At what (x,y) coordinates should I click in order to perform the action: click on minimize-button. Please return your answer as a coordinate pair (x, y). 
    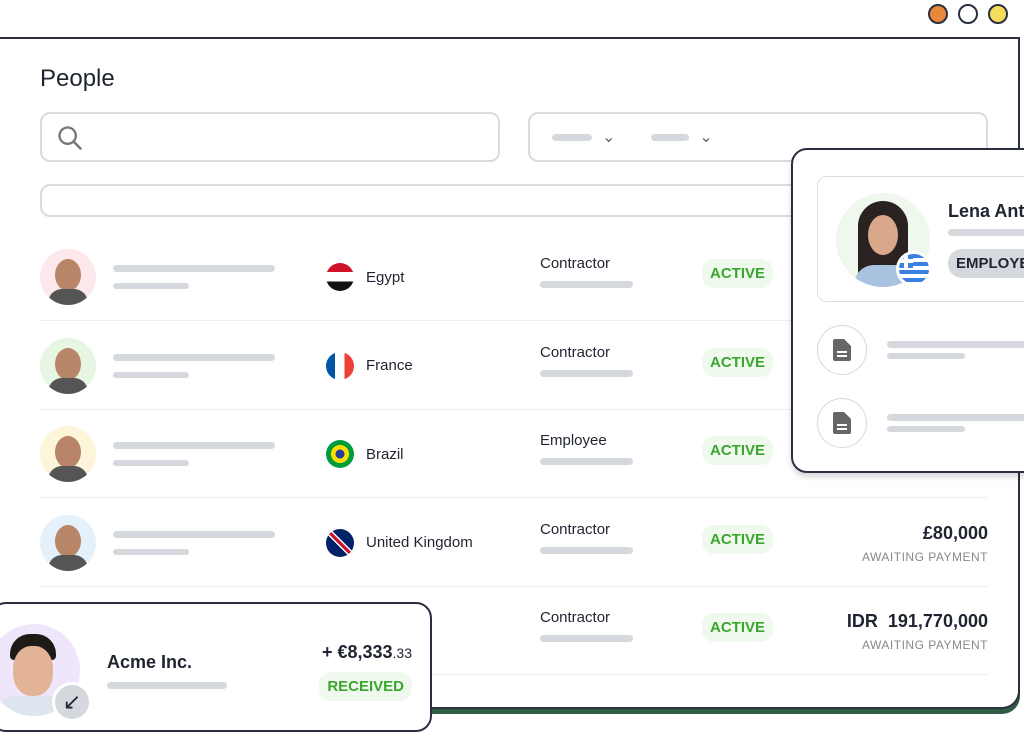
    Looking at the image, I should click on (968, 14).